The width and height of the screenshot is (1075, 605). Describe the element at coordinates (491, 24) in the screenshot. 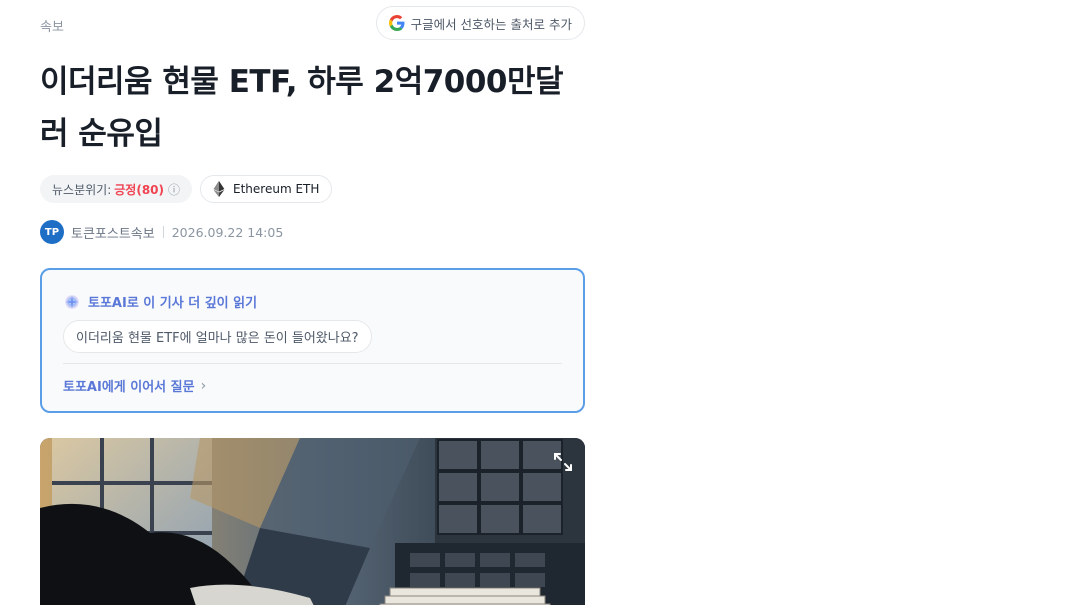

I see `google-button-label: 구글에서 선호하는 출처로 추가` at that location.